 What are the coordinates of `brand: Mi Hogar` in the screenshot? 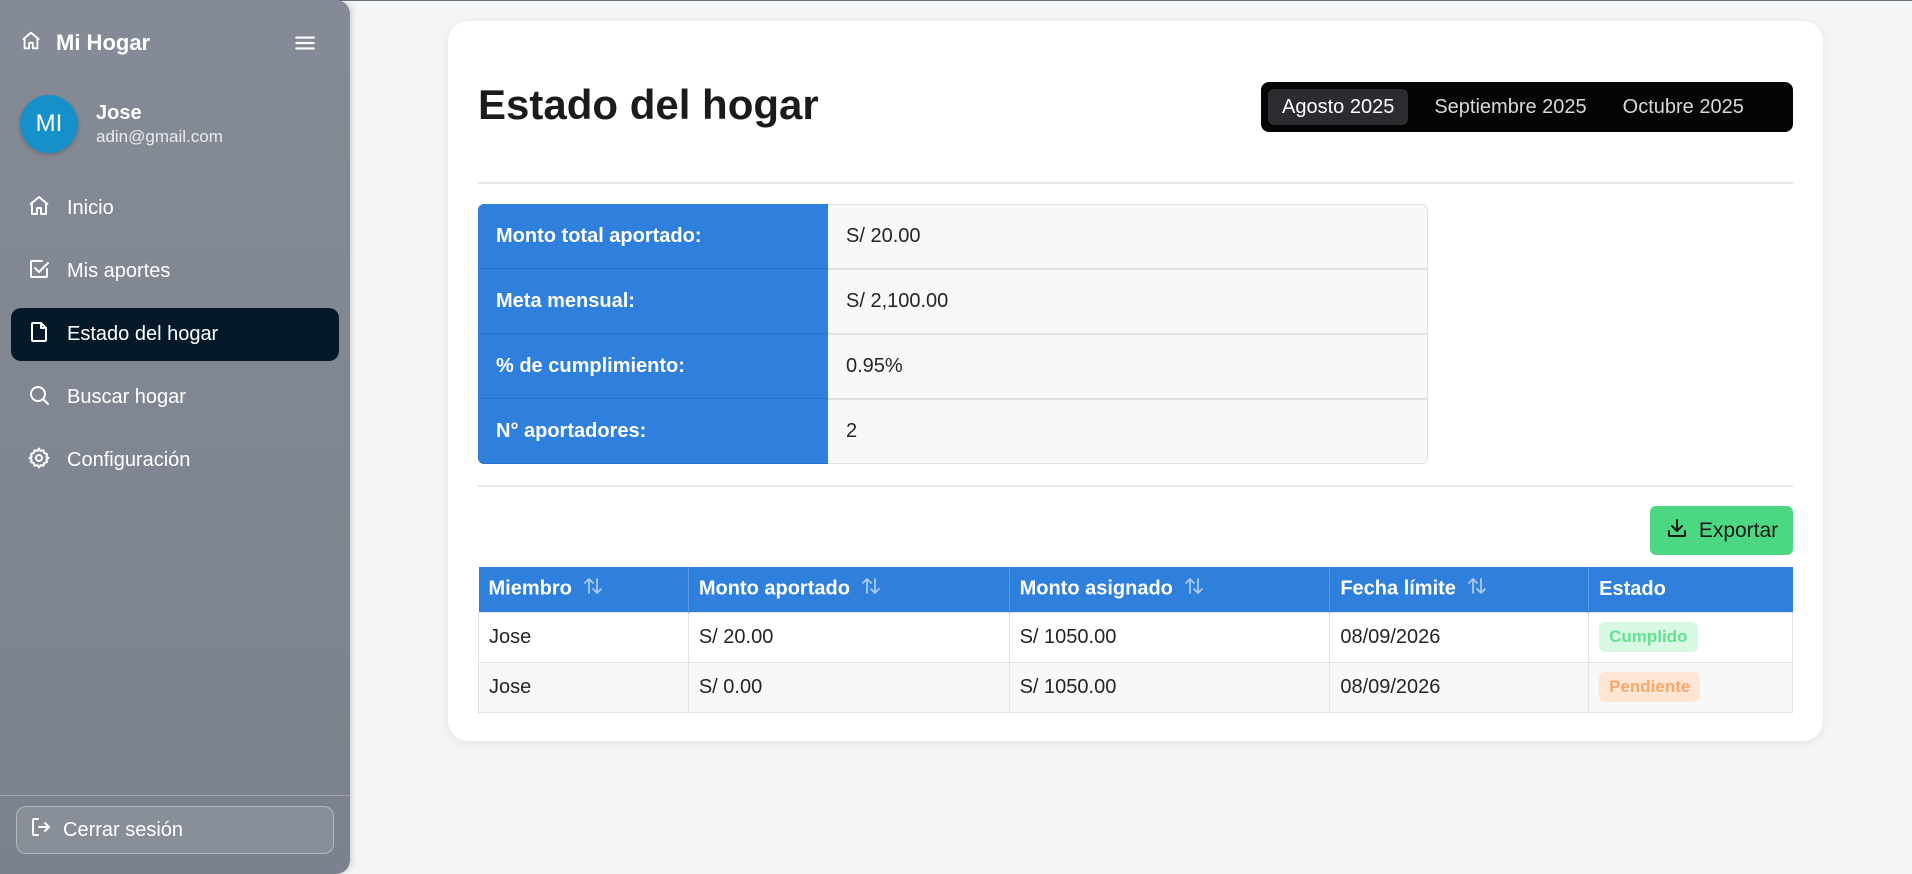 It's located at (85, 43).